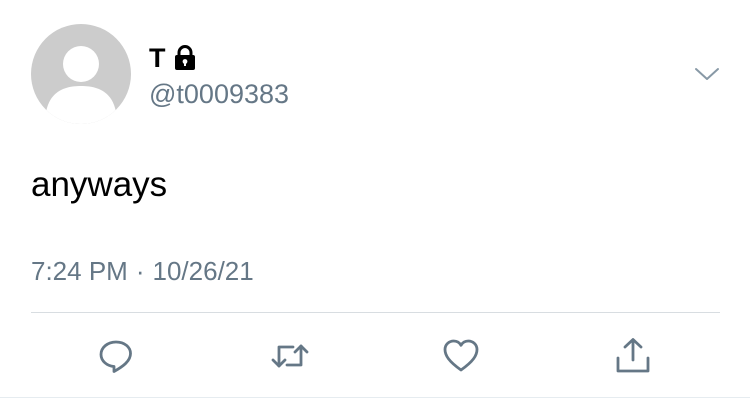  I want to click on like-button, so click(461, 356).